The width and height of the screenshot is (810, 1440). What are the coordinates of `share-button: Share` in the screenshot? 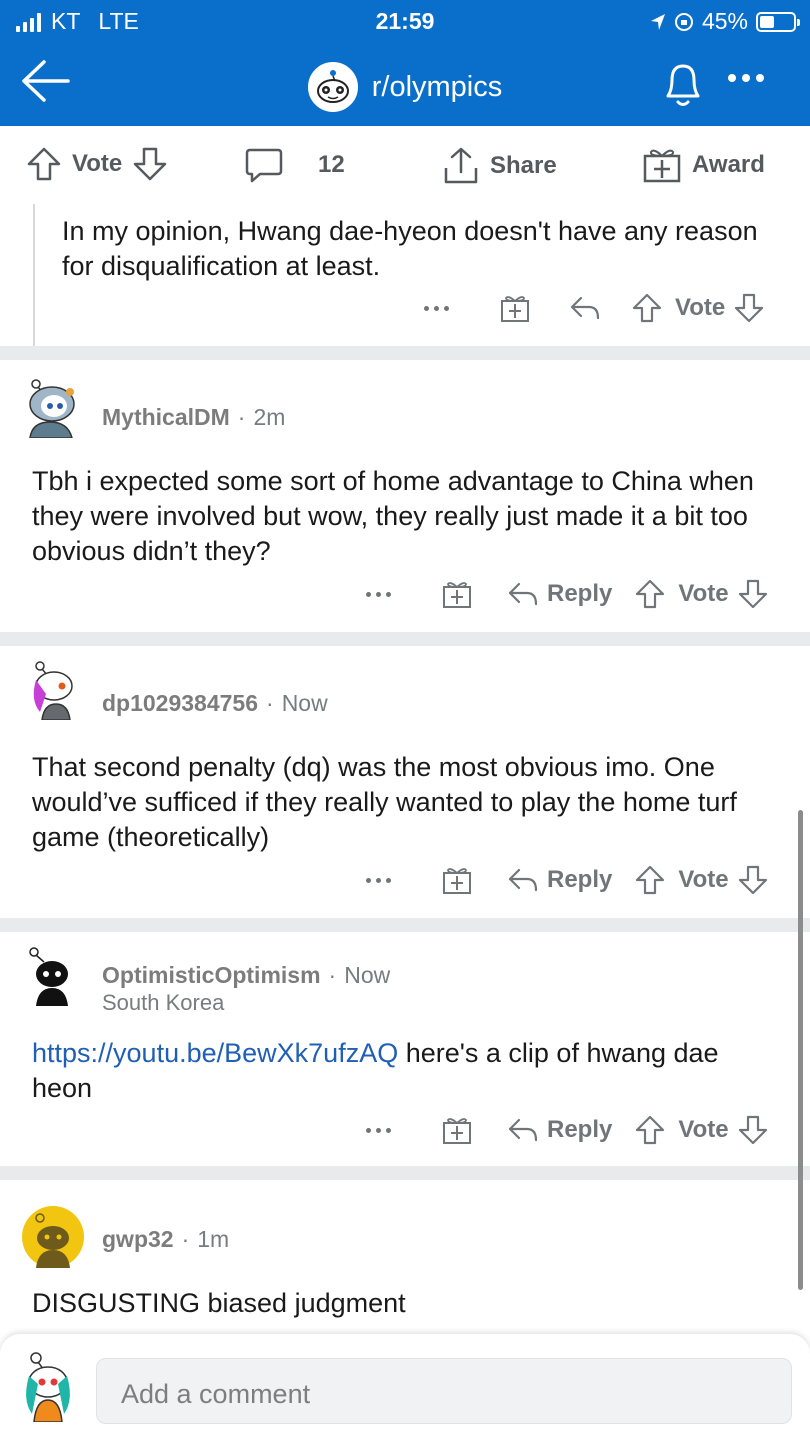 It's located at (499, 166).